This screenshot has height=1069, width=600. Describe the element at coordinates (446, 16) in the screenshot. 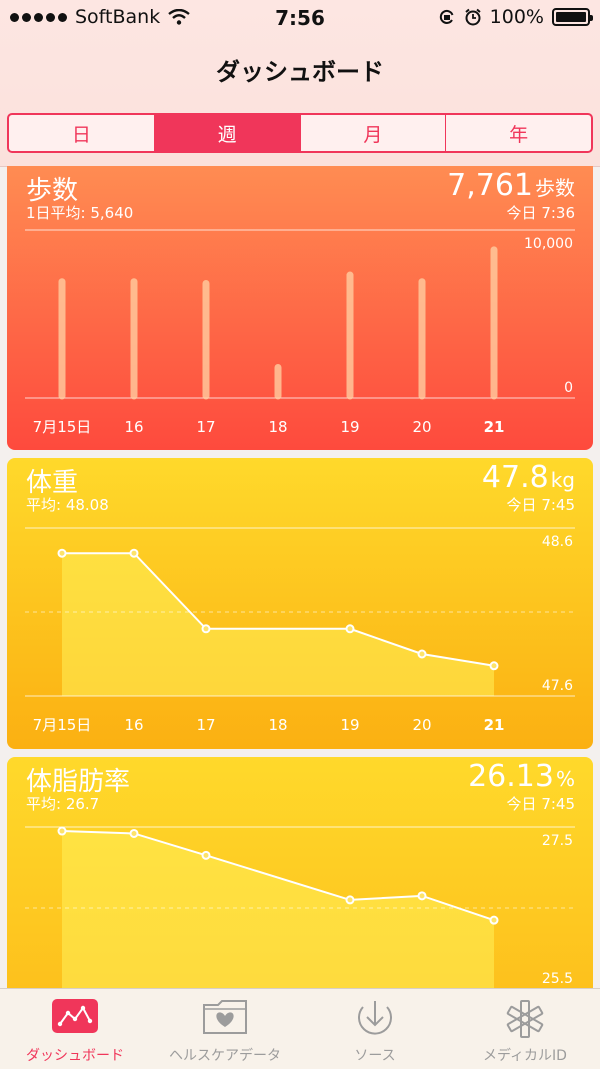

I see `orientation-lock-icon` at that location.